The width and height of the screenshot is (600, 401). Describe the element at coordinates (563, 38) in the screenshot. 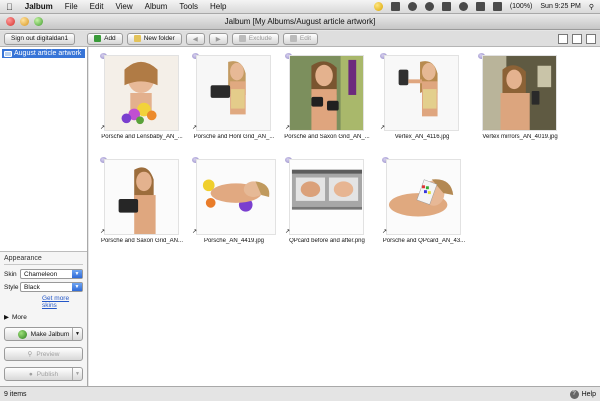

I see `thumbnail-view-icon` at that location.